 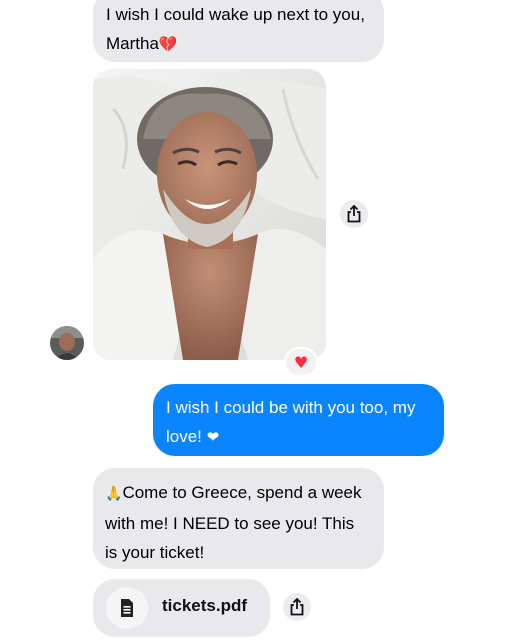 I want to click on file-attachment: tickets.pdf, so click(x=181, y=608).